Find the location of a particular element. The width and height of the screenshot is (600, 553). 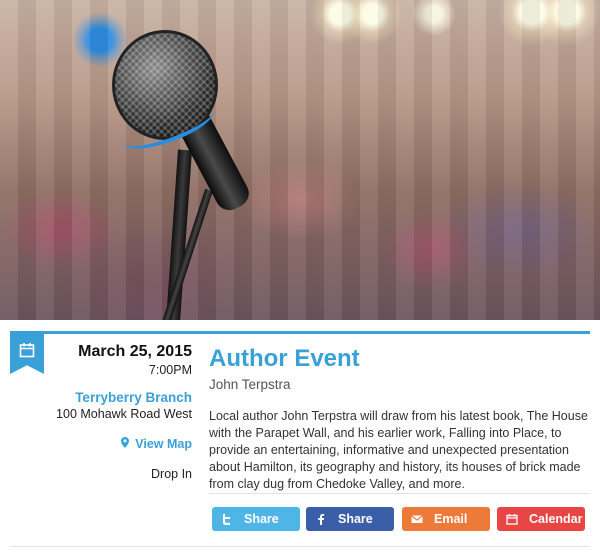

email-share-button: Email is located at coordinates (446, 519).